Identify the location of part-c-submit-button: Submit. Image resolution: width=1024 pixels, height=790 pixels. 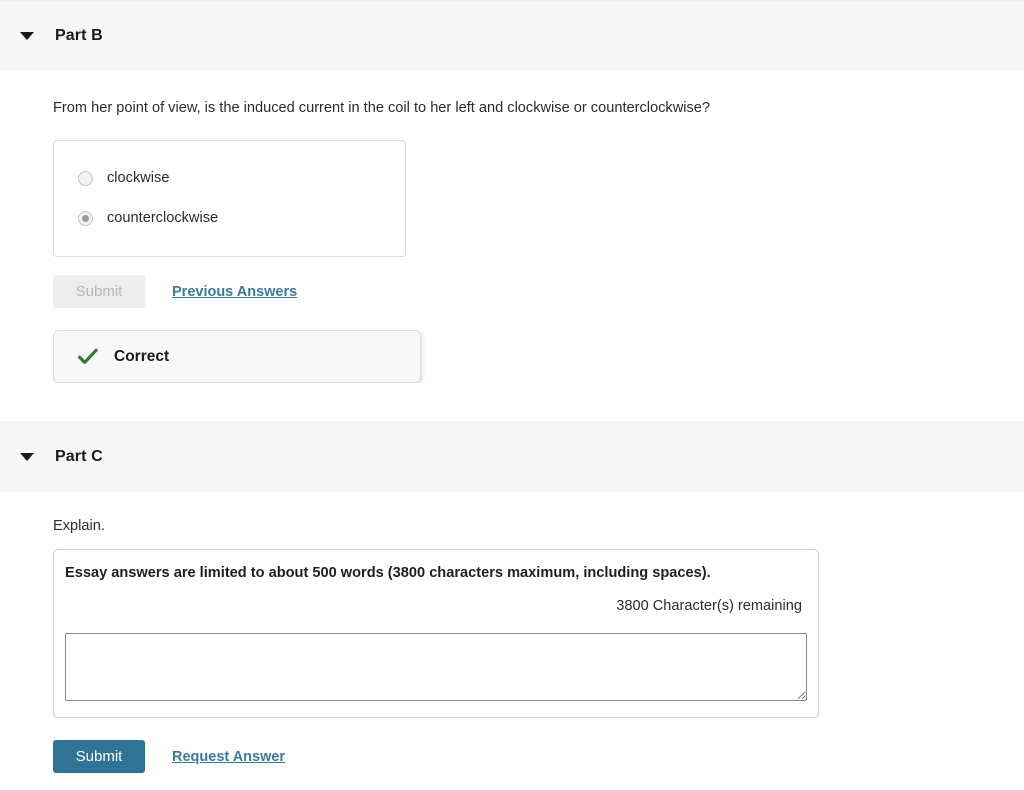
(99, 757).